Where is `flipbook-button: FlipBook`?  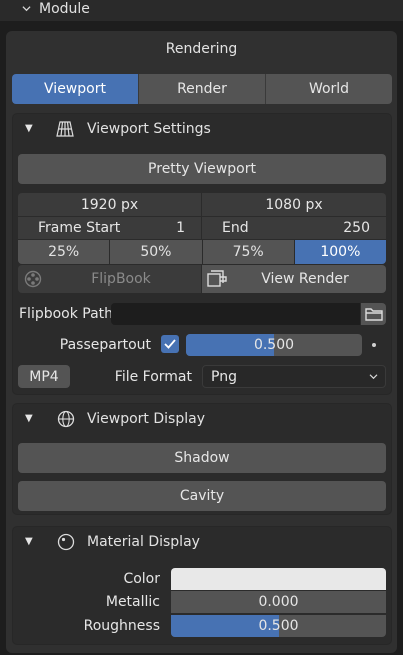 flipbook-button: FlipBook is located at coordinates (109, 279).